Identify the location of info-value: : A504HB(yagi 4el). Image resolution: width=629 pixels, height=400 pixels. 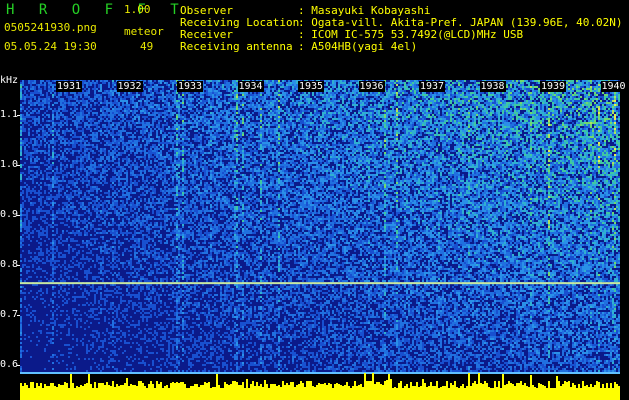
(357, 46).